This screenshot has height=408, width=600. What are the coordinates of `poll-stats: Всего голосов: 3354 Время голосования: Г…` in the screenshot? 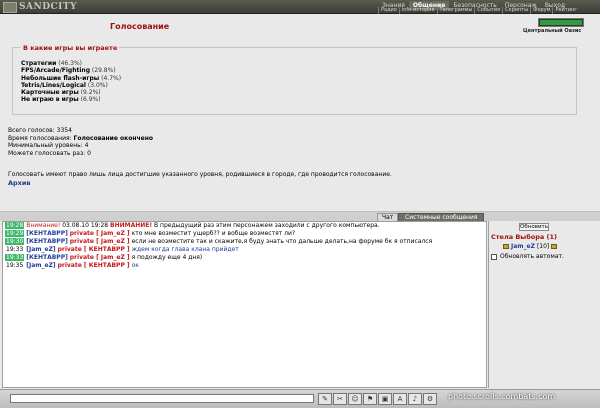 It's located at (80, 142).